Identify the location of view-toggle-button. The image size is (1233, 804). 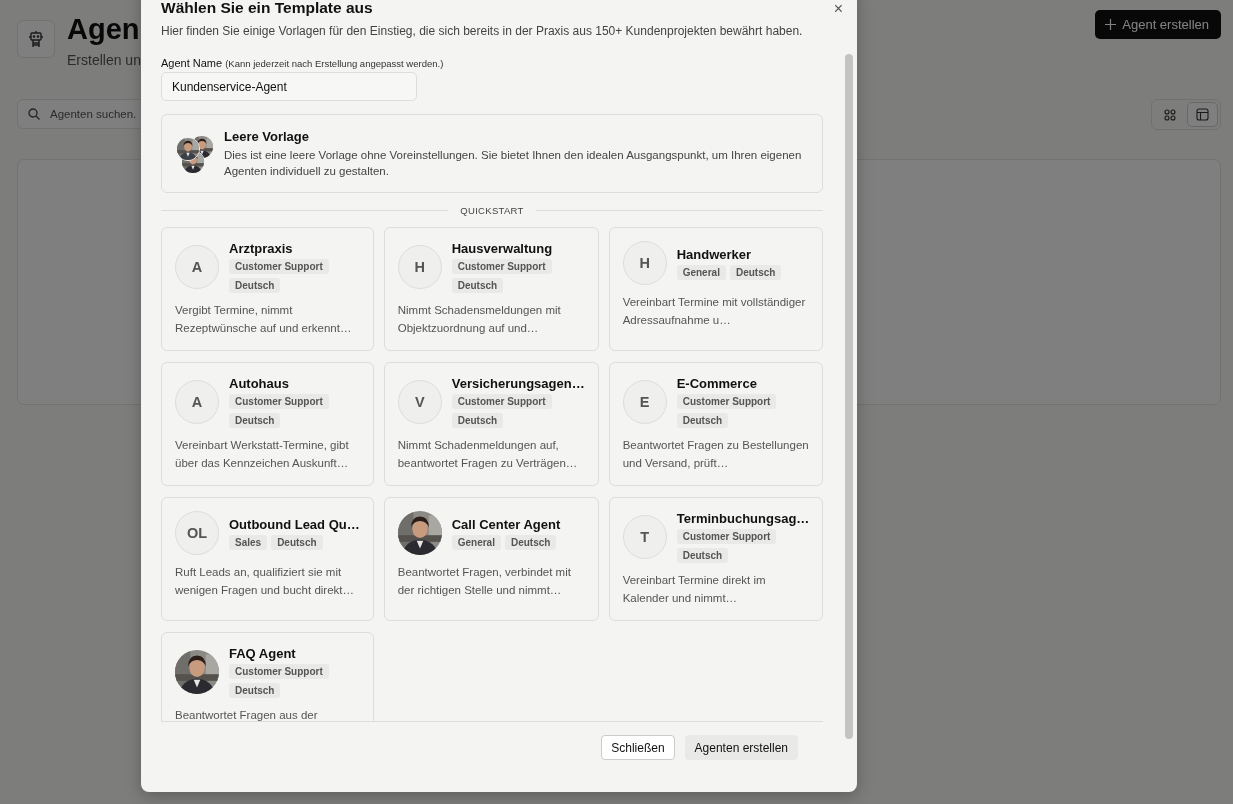
(1202, 114).